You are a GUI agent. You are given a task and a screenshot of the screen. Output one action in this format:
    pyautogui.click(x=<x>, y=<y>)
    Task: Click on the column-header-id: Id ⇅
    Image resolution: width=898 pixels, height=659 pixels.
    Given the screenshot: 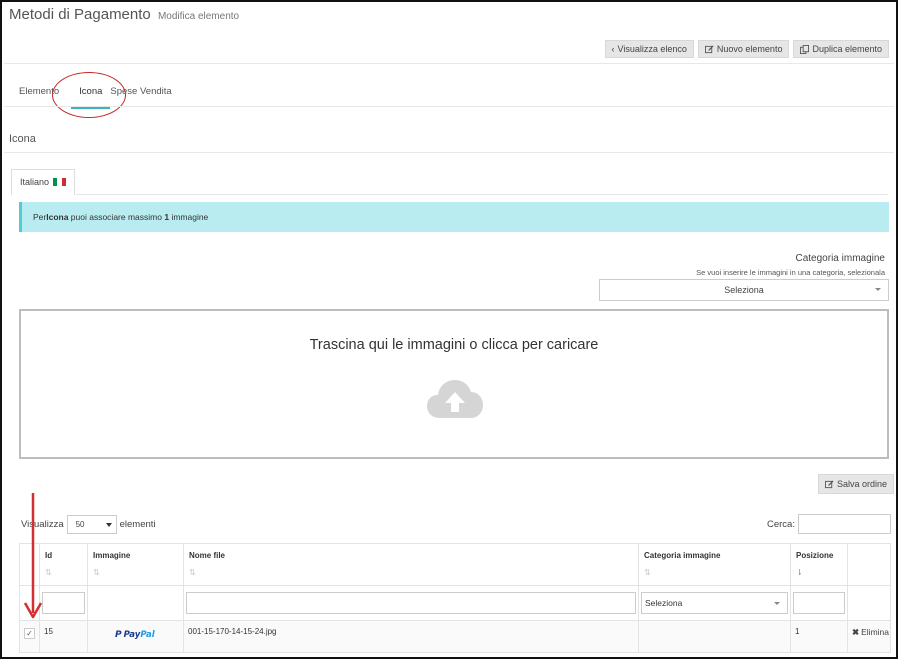 What is the action you would take?
    pyautogui.click(x=63, y=564)
    